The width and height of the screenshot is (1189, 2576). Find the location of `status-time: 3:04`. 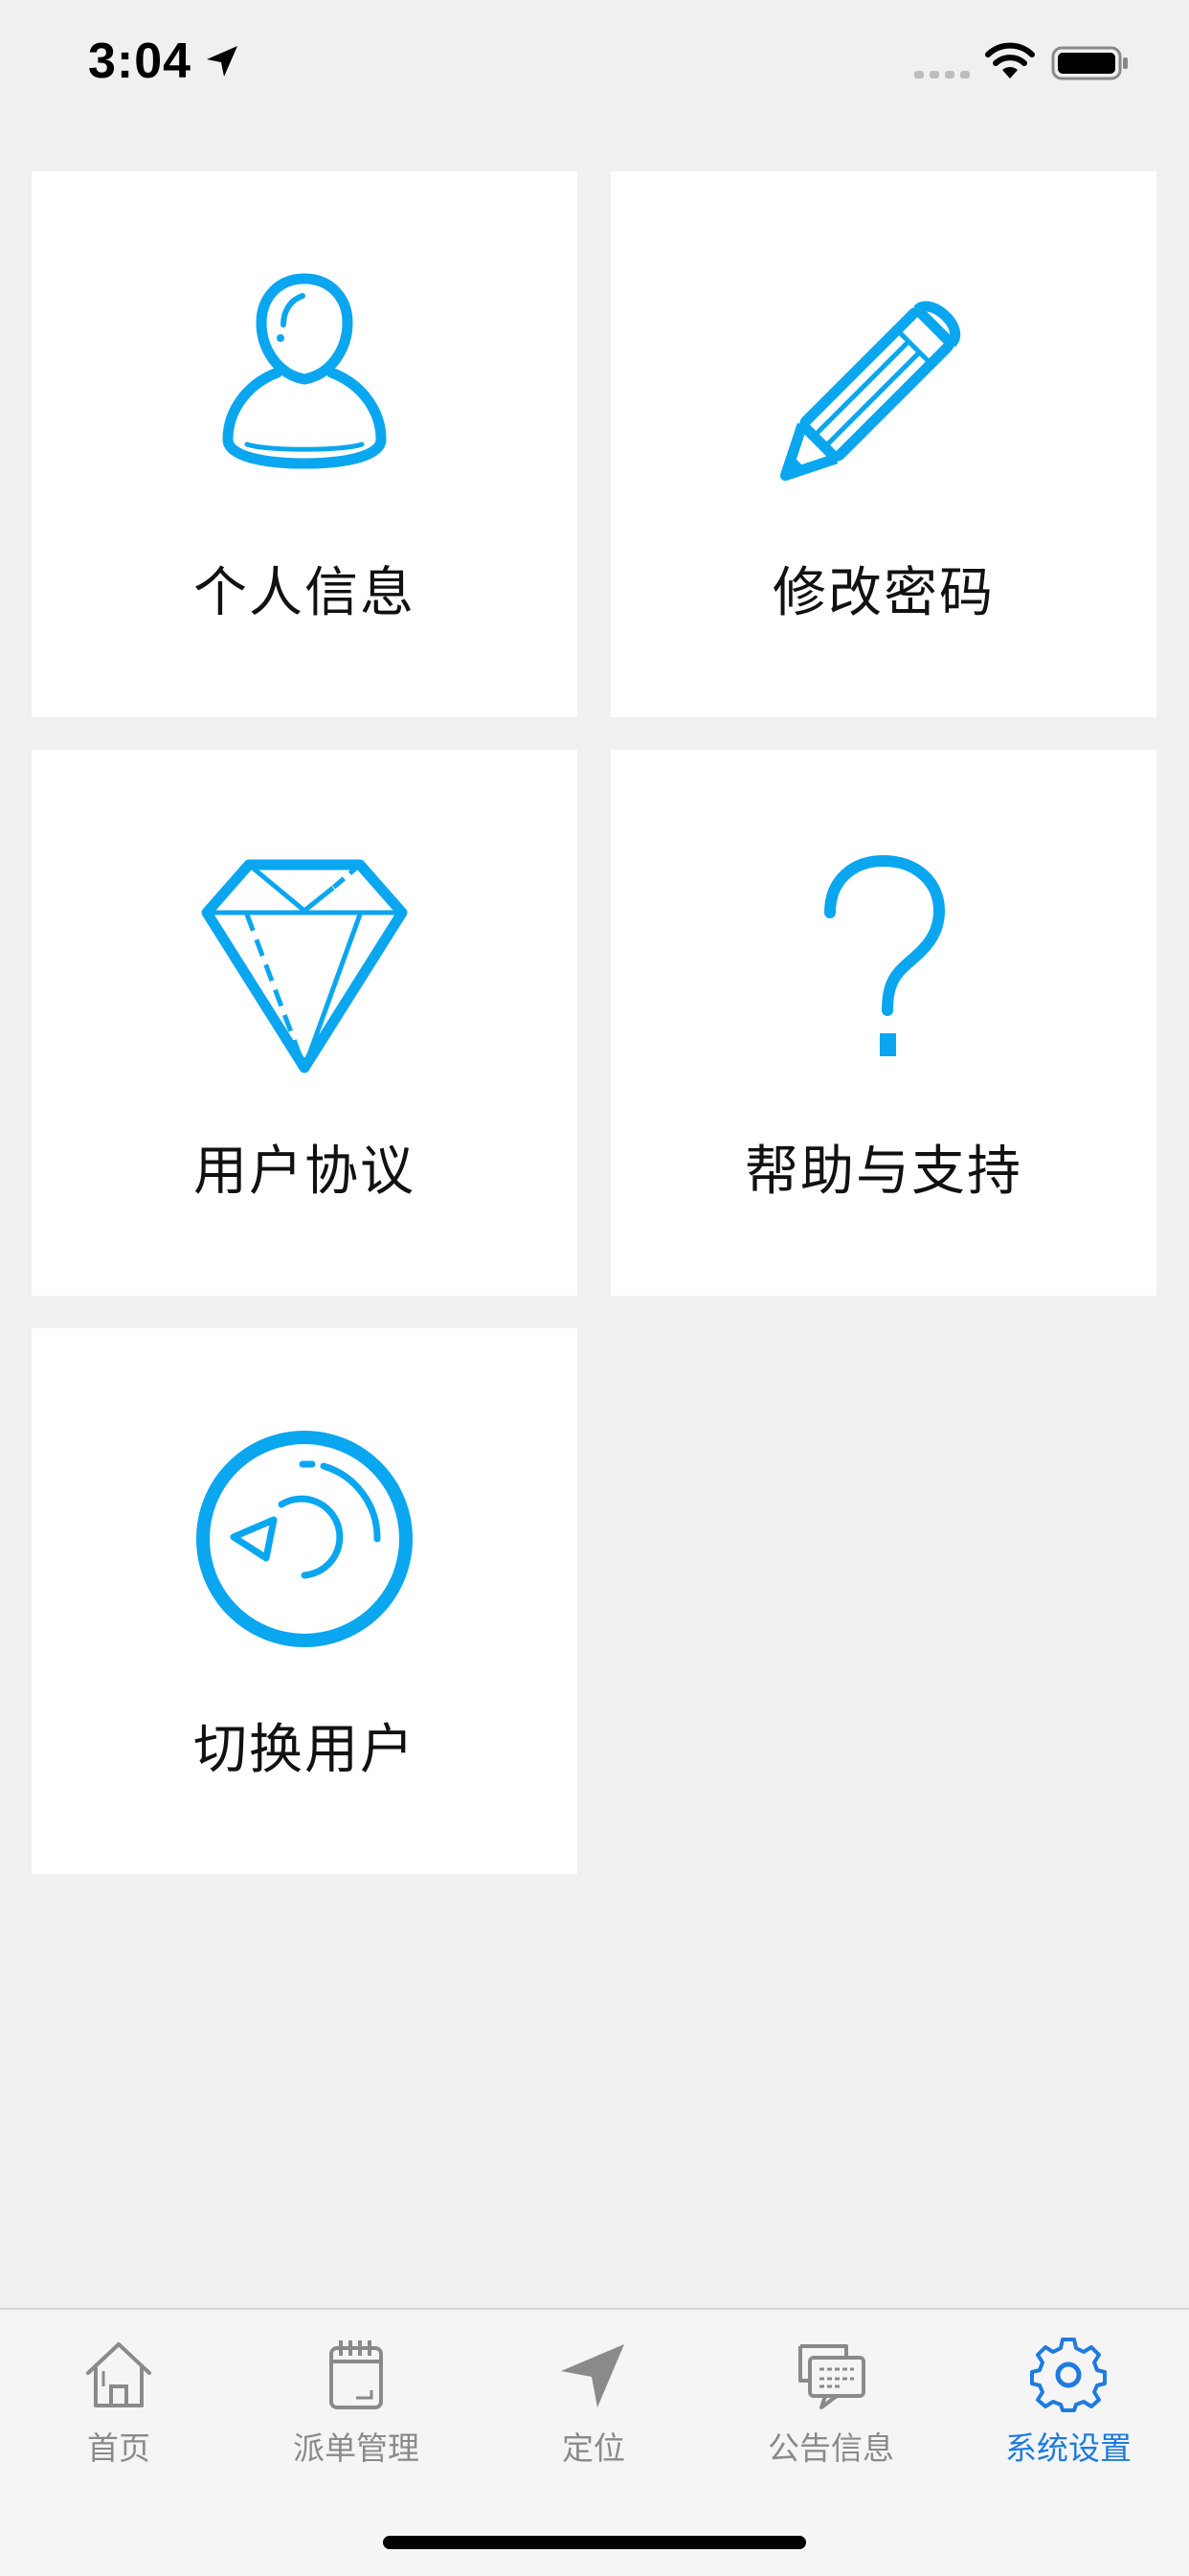

status-time: 3:04 is located at coordinates (140, 62).